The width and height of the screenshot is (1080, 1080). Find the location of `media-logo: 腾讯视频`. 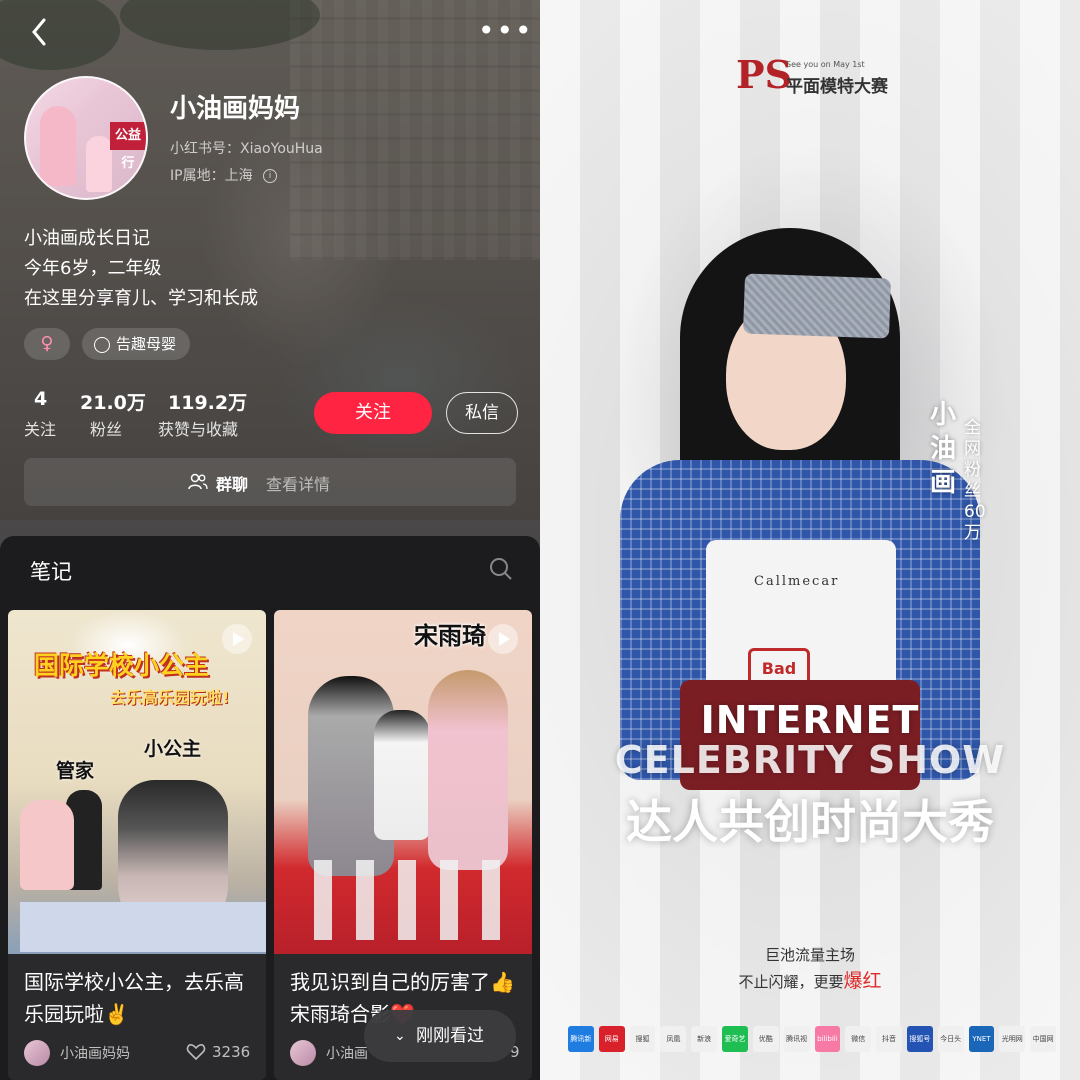

media-logo: 腾讯视频 is located at coordinates (796, 1039).